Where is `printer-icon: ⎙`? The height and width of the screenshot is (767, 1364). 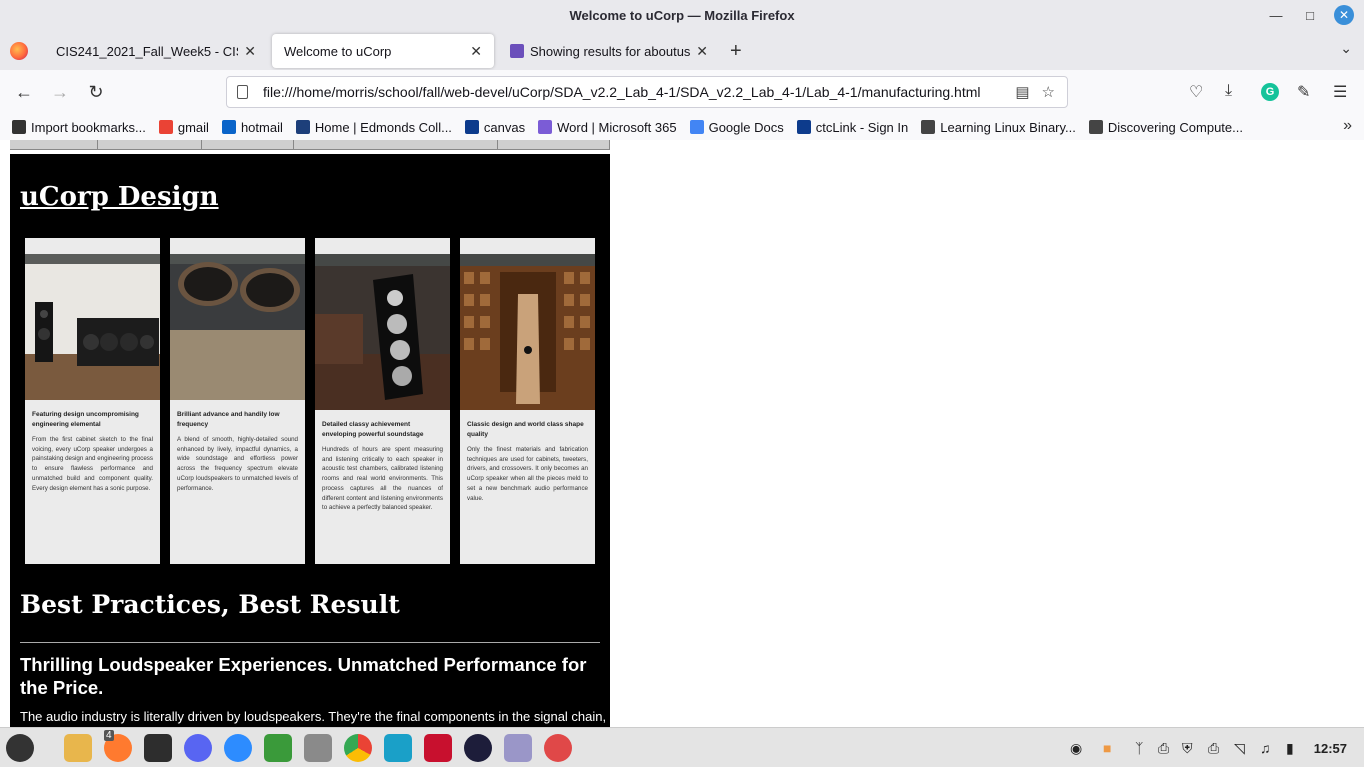
printer-icon: ⎙ is located at coordinates (1213, 748).